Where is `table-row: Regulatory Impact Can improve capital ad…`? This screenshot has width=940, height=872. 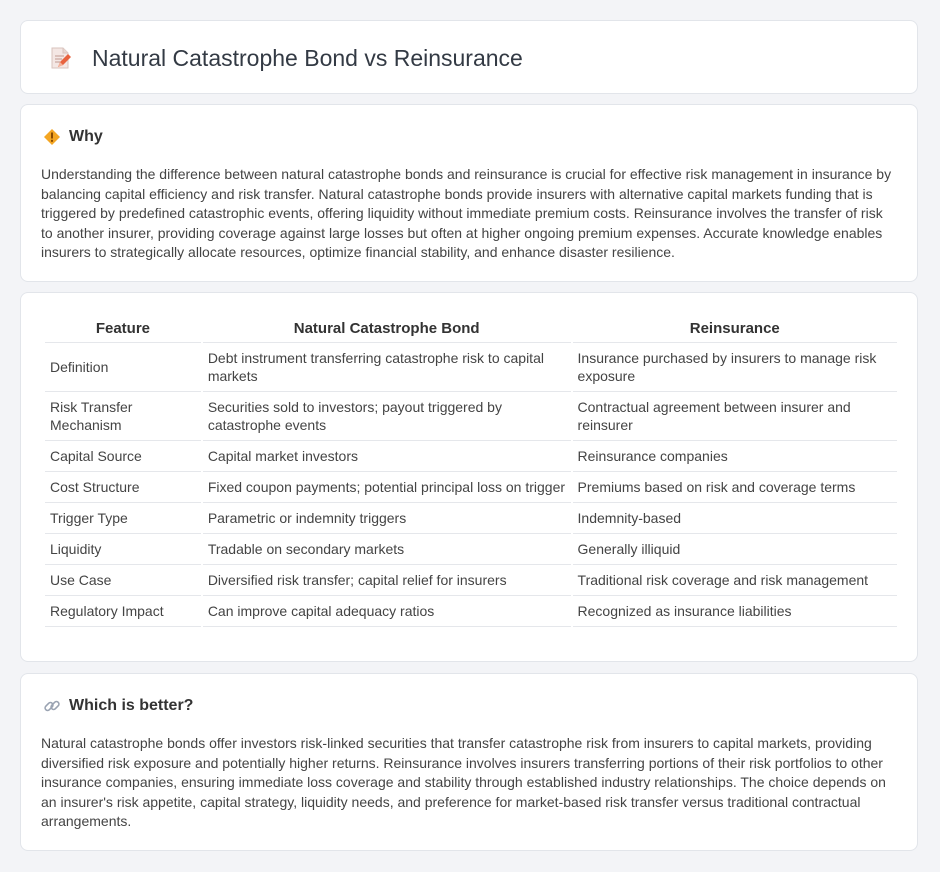
table-row: Regulatory Impact Can improve capital ad… is located at coordinates (471, 611).